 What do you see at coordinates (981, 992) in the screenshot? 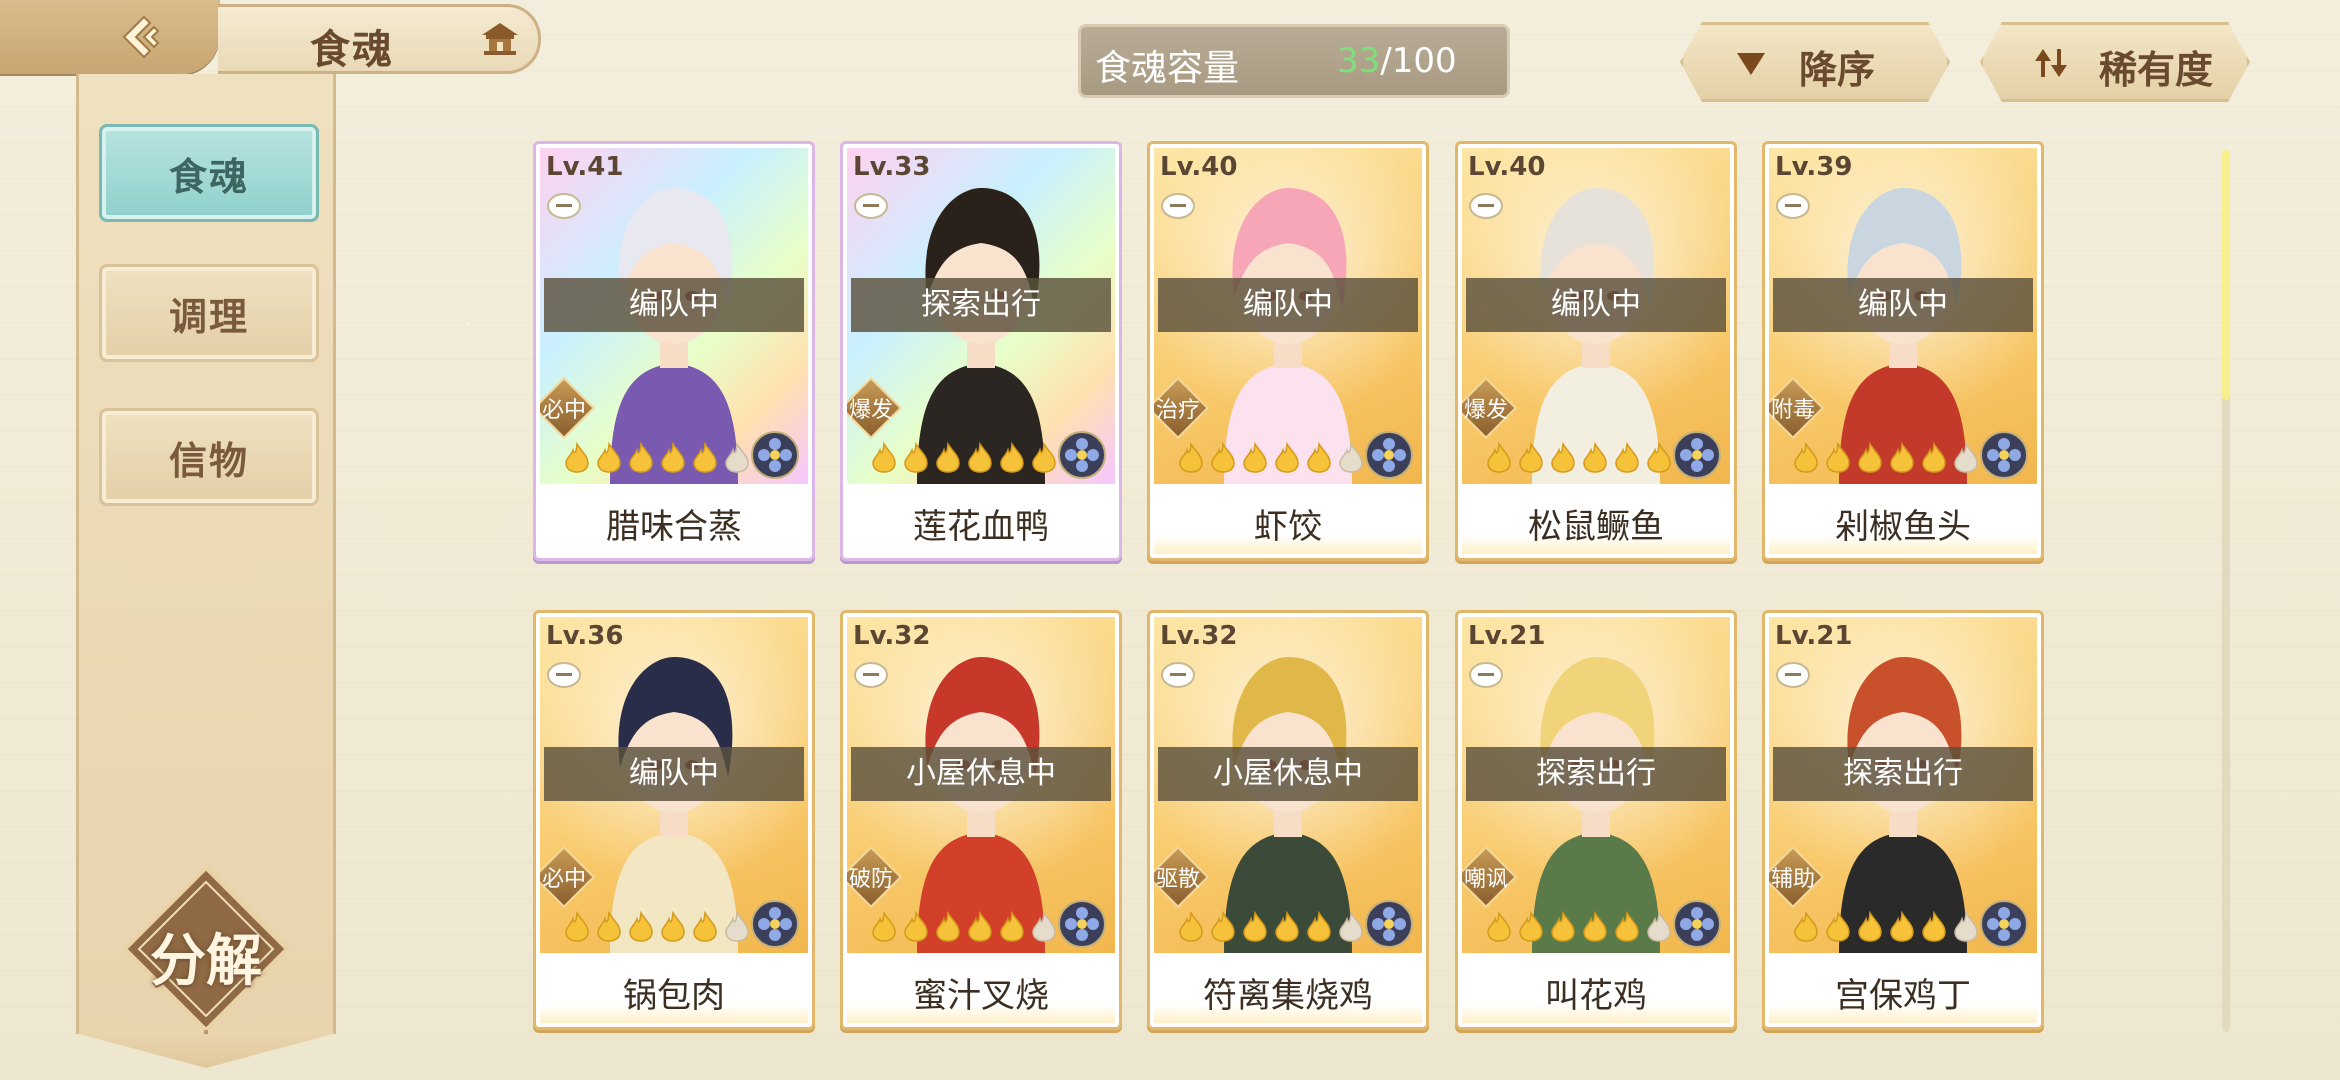
I see `card-name: 蜜汁叉烧` at bounding box center [981, 992].